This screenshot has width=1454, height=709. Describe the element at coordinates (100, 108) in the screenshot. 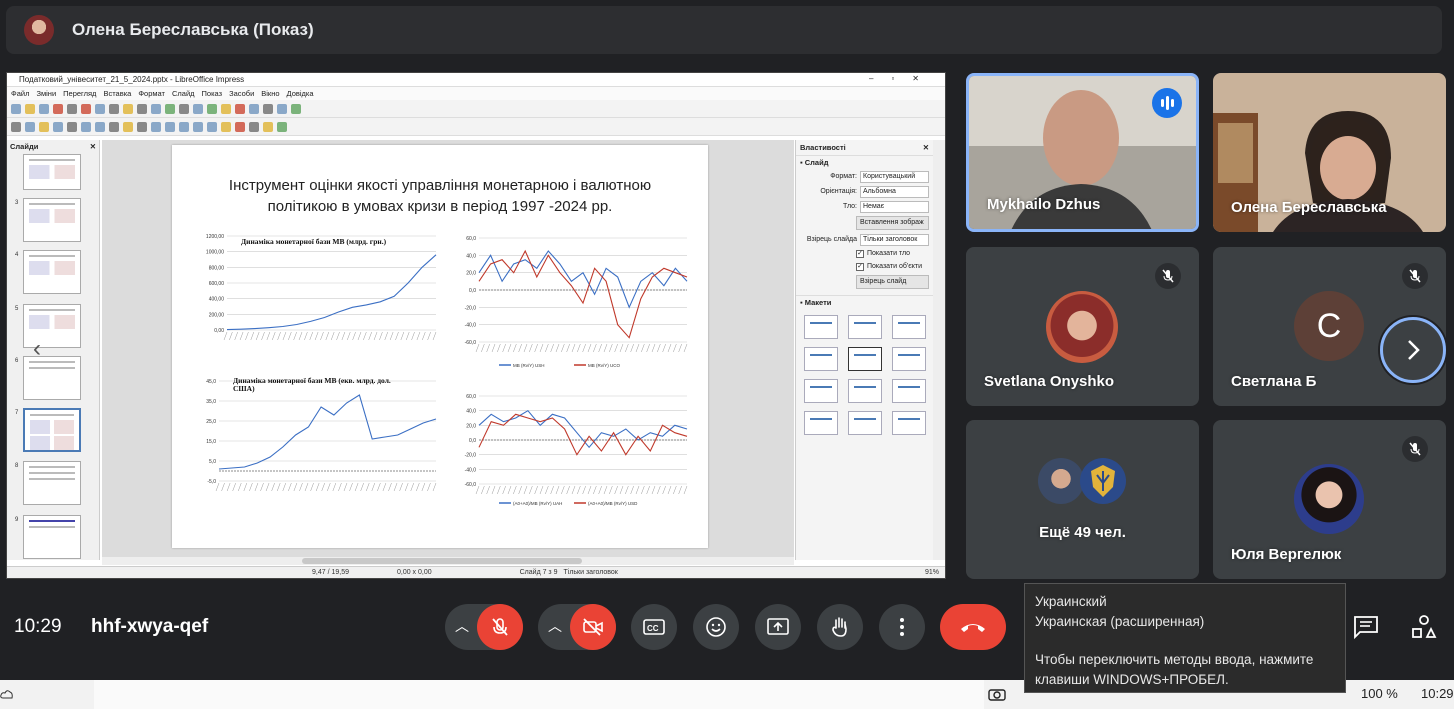

I see `copy-icon` at that location.